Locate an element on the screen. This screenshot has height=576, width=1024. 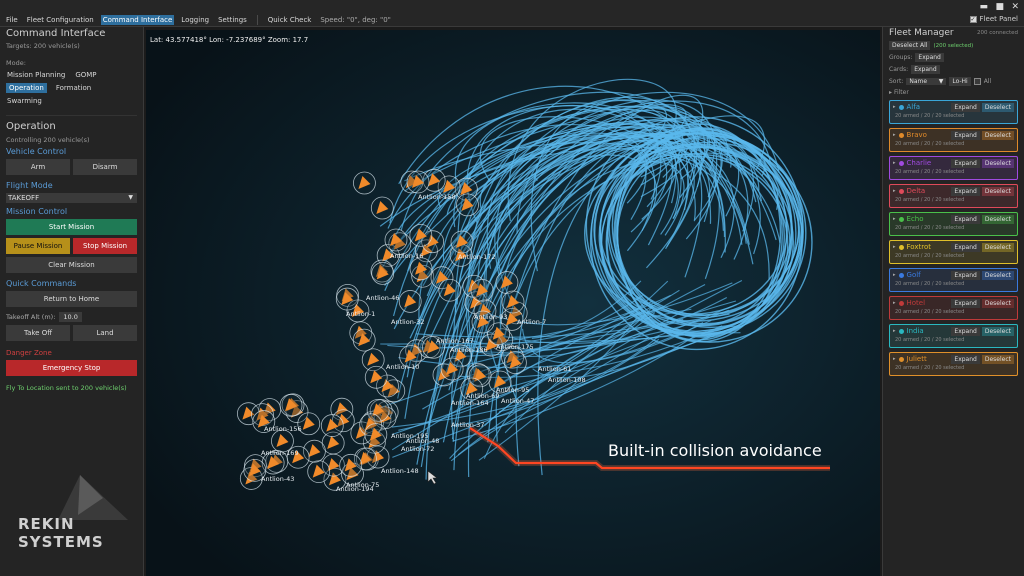
disarm-button: Disarm is located at coordinates (105, 167).